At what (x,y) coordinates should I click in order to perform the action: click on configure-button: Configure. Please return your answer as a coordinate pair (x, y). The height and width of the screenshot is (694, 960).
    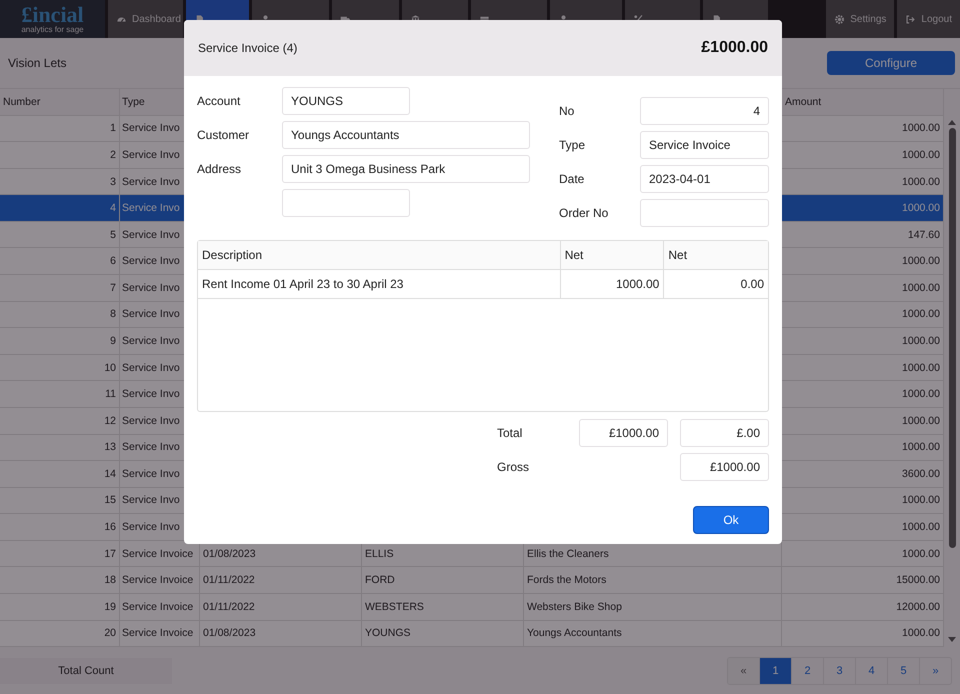
    Looking at the image, I should click on (891, 63).